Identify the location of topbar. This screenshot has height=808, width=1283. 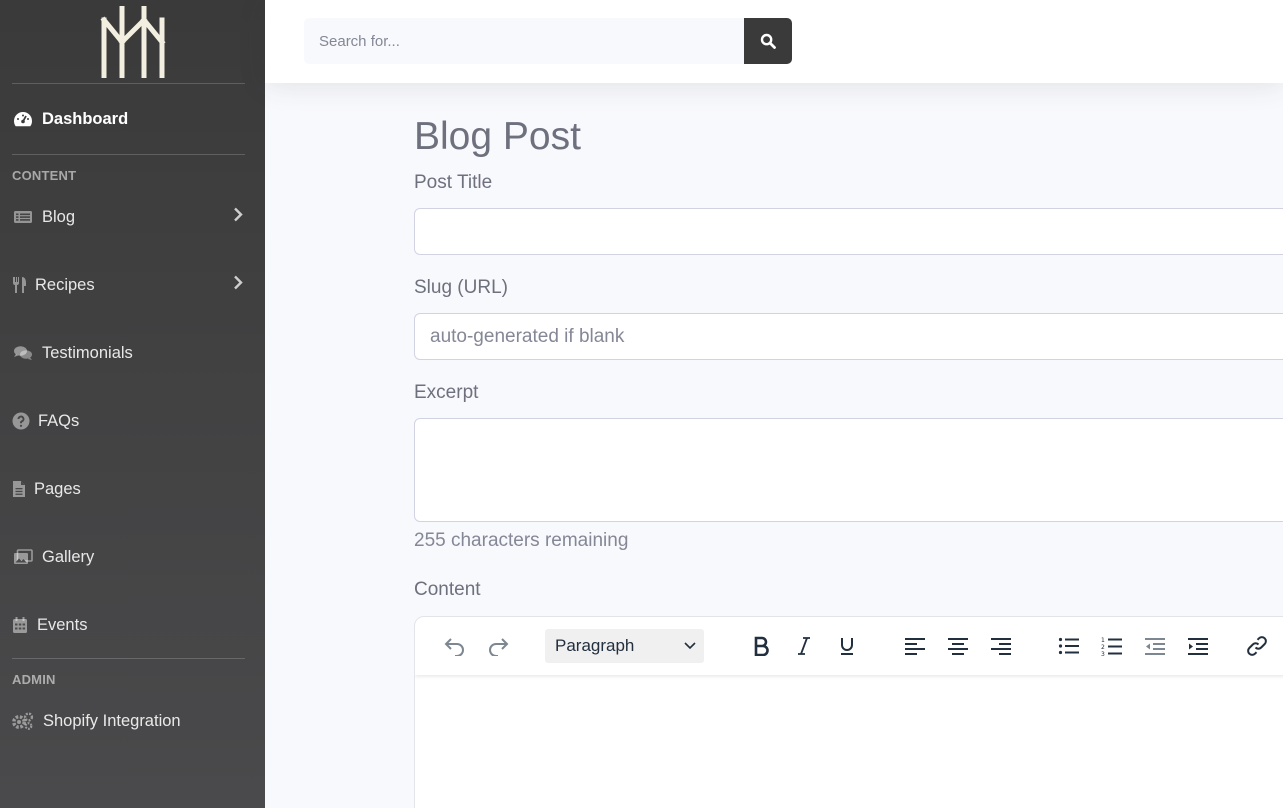
(774, 41).